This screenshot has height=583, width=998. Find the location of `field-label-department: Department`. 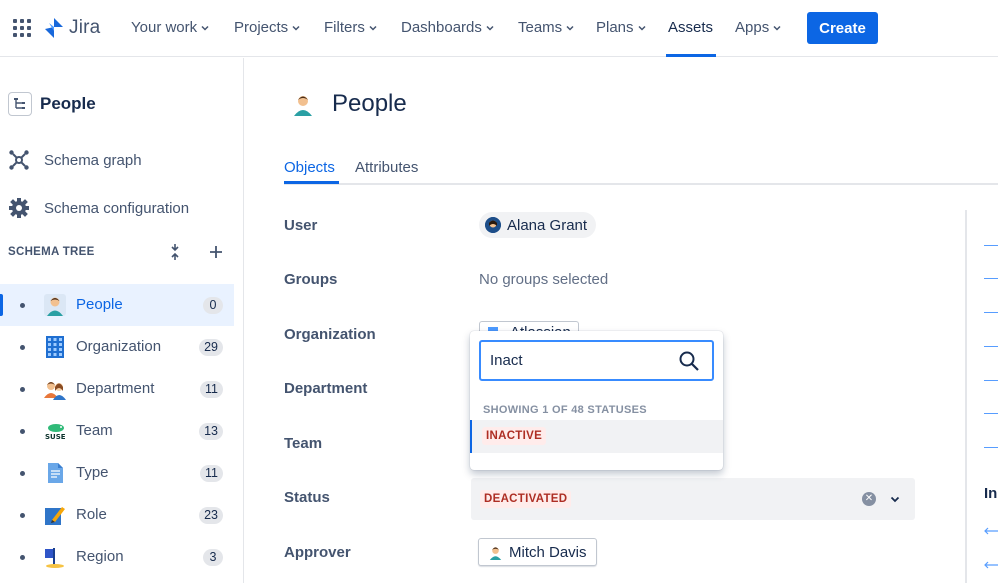

field-label-department: Department is located at coordinates (326, 388).